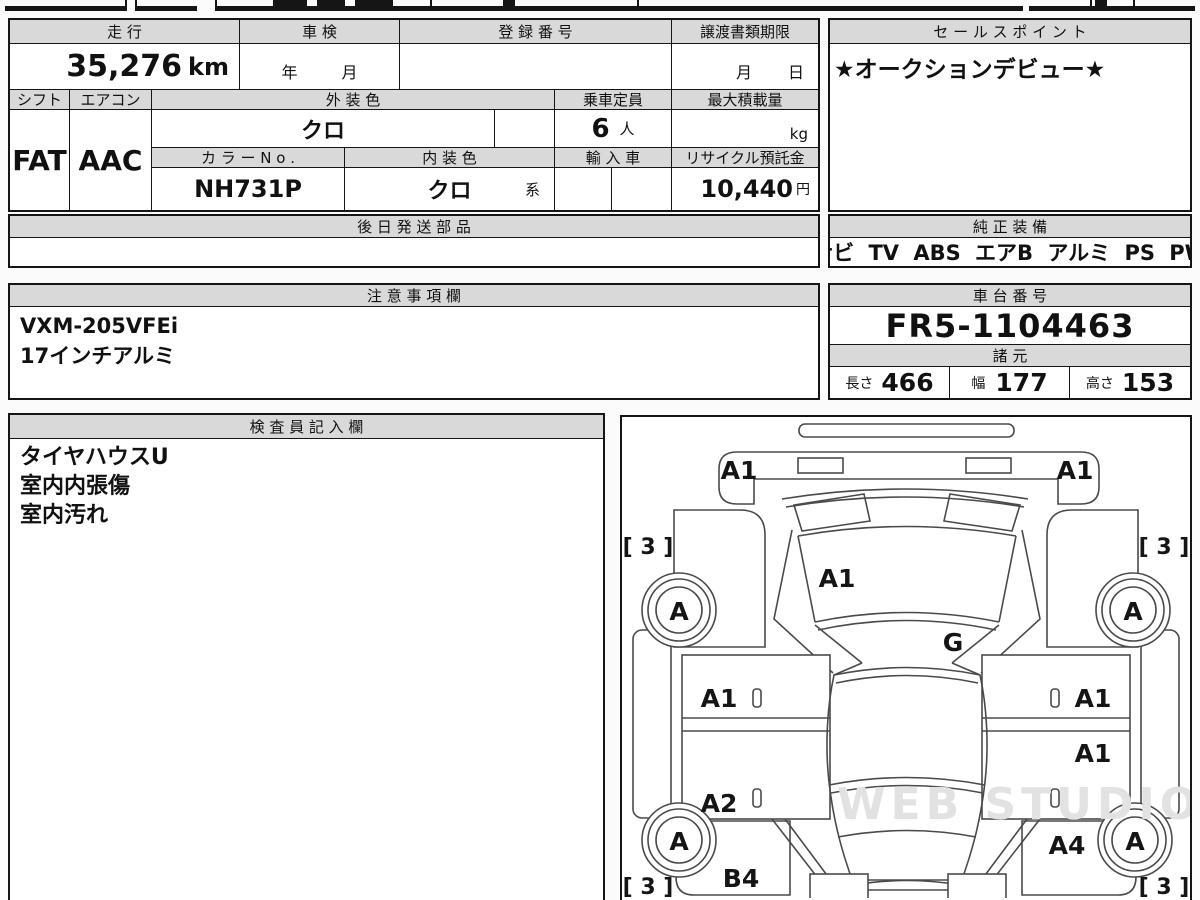  I want to click on bumper-plate-left, so click(820, 465).